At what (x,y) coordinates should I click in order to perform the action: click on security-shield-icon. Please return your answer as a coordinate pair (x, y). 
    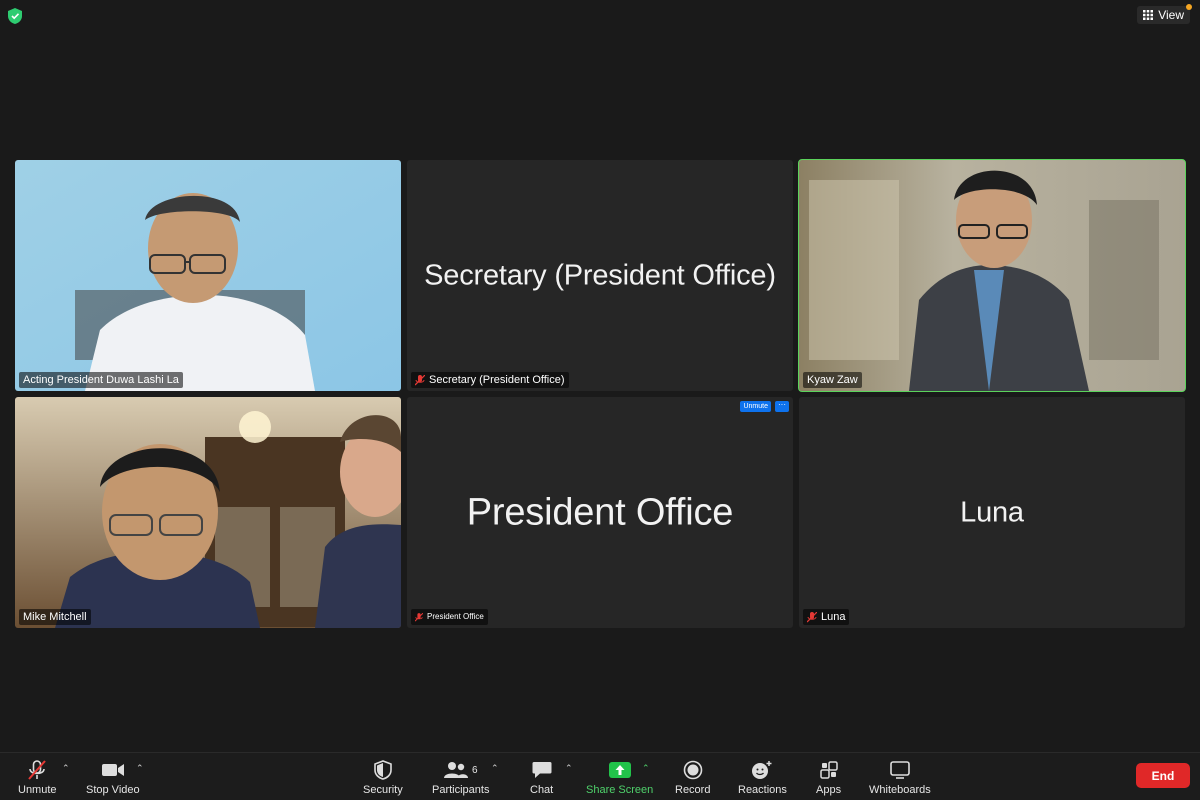
    Looking at the image, I should click on (15, 16).